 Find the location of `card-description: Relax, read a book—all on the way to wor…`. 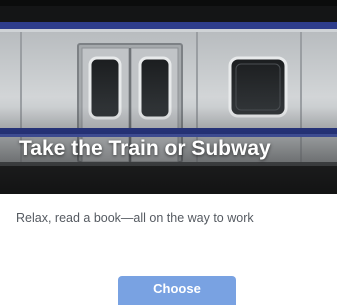

card-description: Relax, read a book—all on the way to wor… is located at coordinates (135, 218).